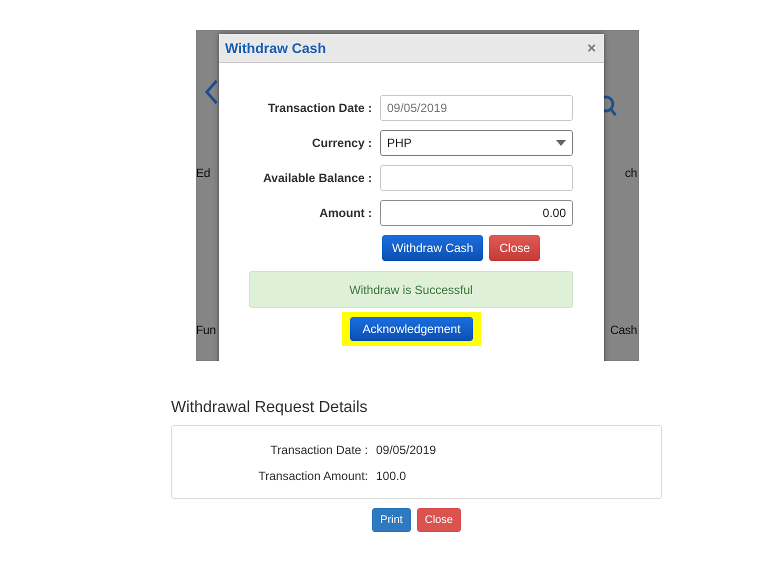  What do you see at coordinates (341, 143) in the screenshot?
I see `field-label: Currency :` at bounding box center [341, 143].